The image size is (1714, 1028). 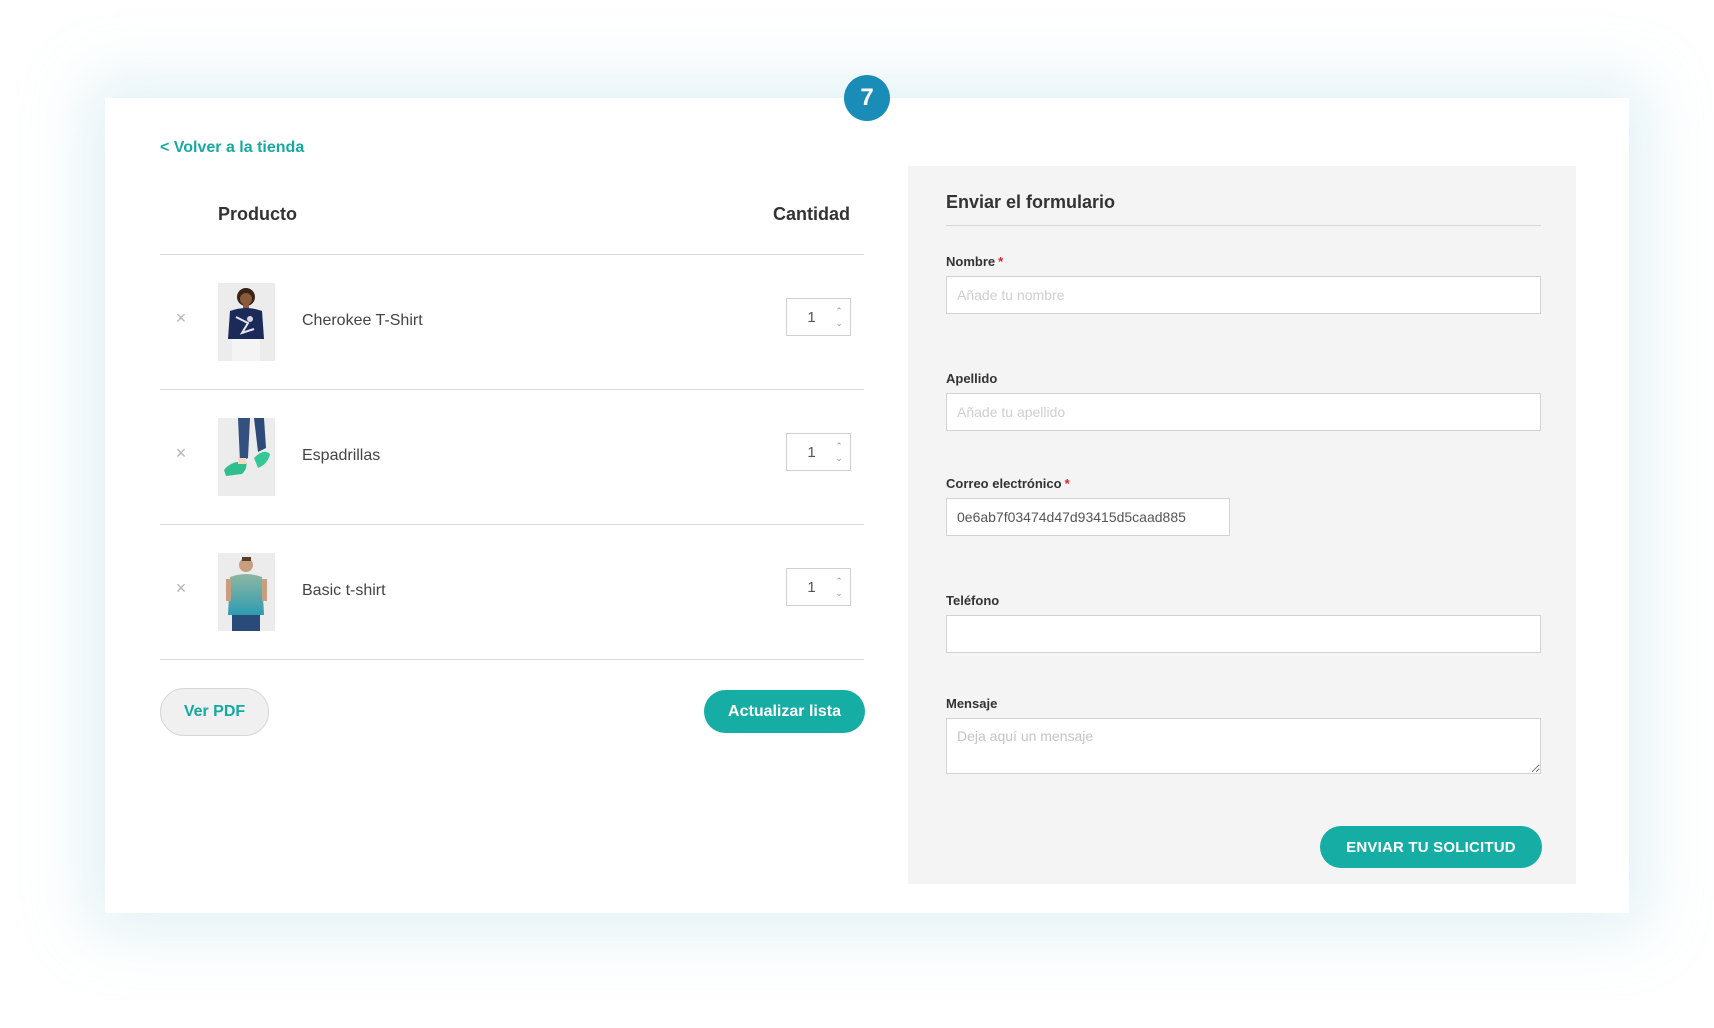 I want to click on product-name: Espadrillas, so click(x=341, y=456).